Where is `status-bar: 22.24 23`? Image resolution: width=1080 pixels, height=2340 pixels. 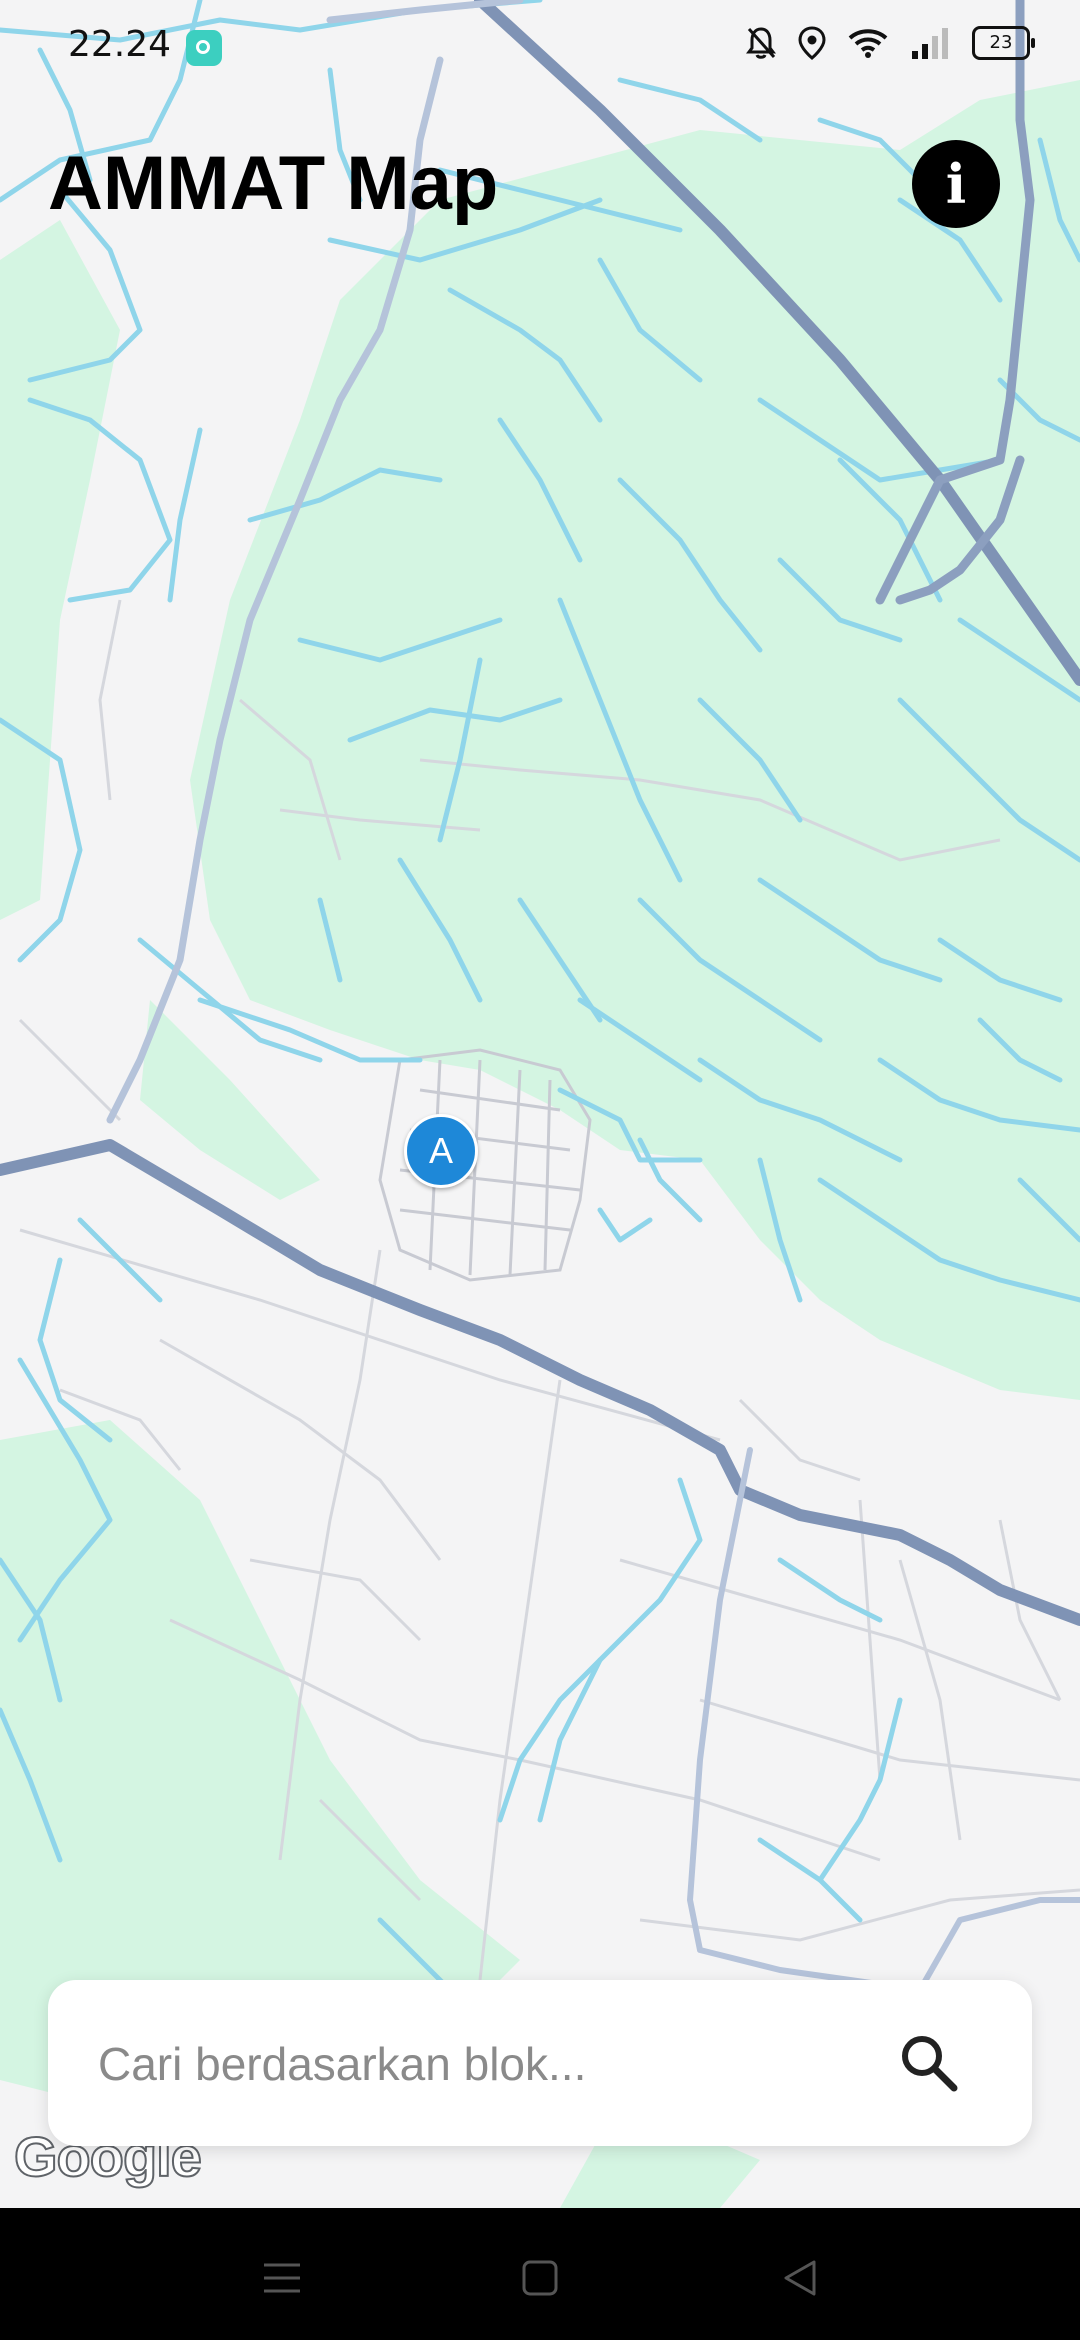
status-bar: 22.24 23 is located at coordinates (540, 48).